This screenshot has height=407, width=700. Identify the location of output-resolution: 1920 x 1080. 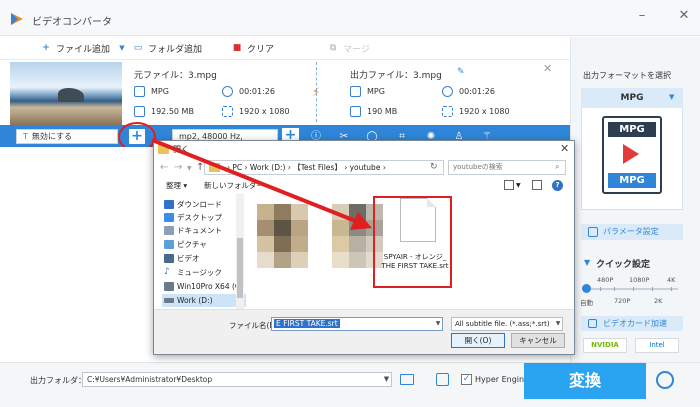
(476, 111).